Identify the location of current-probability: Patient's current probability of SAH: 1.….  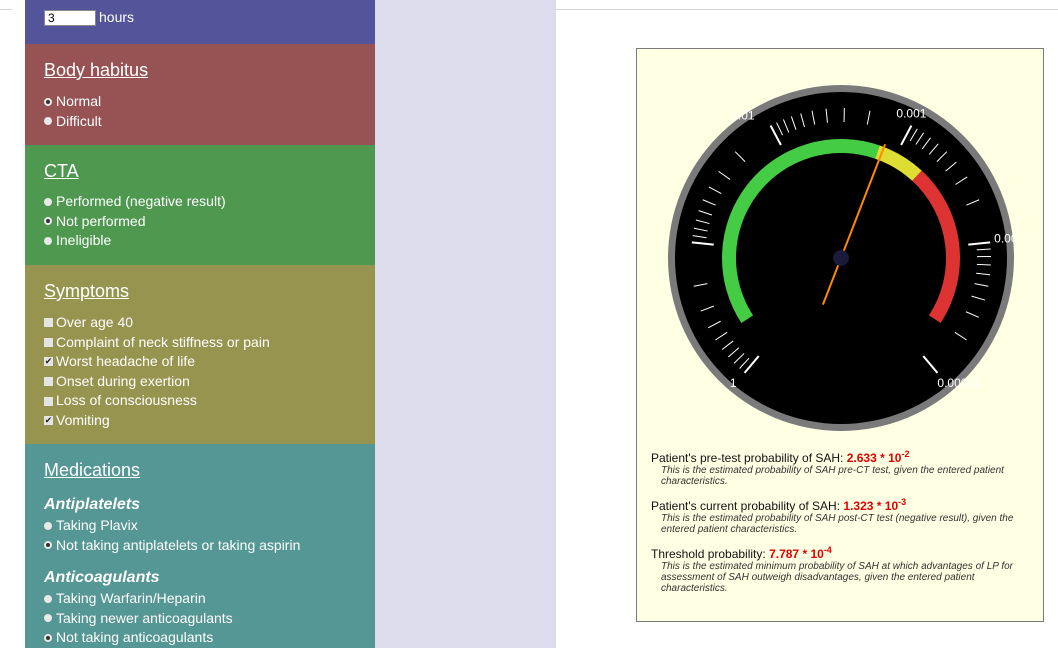
(779, 505).